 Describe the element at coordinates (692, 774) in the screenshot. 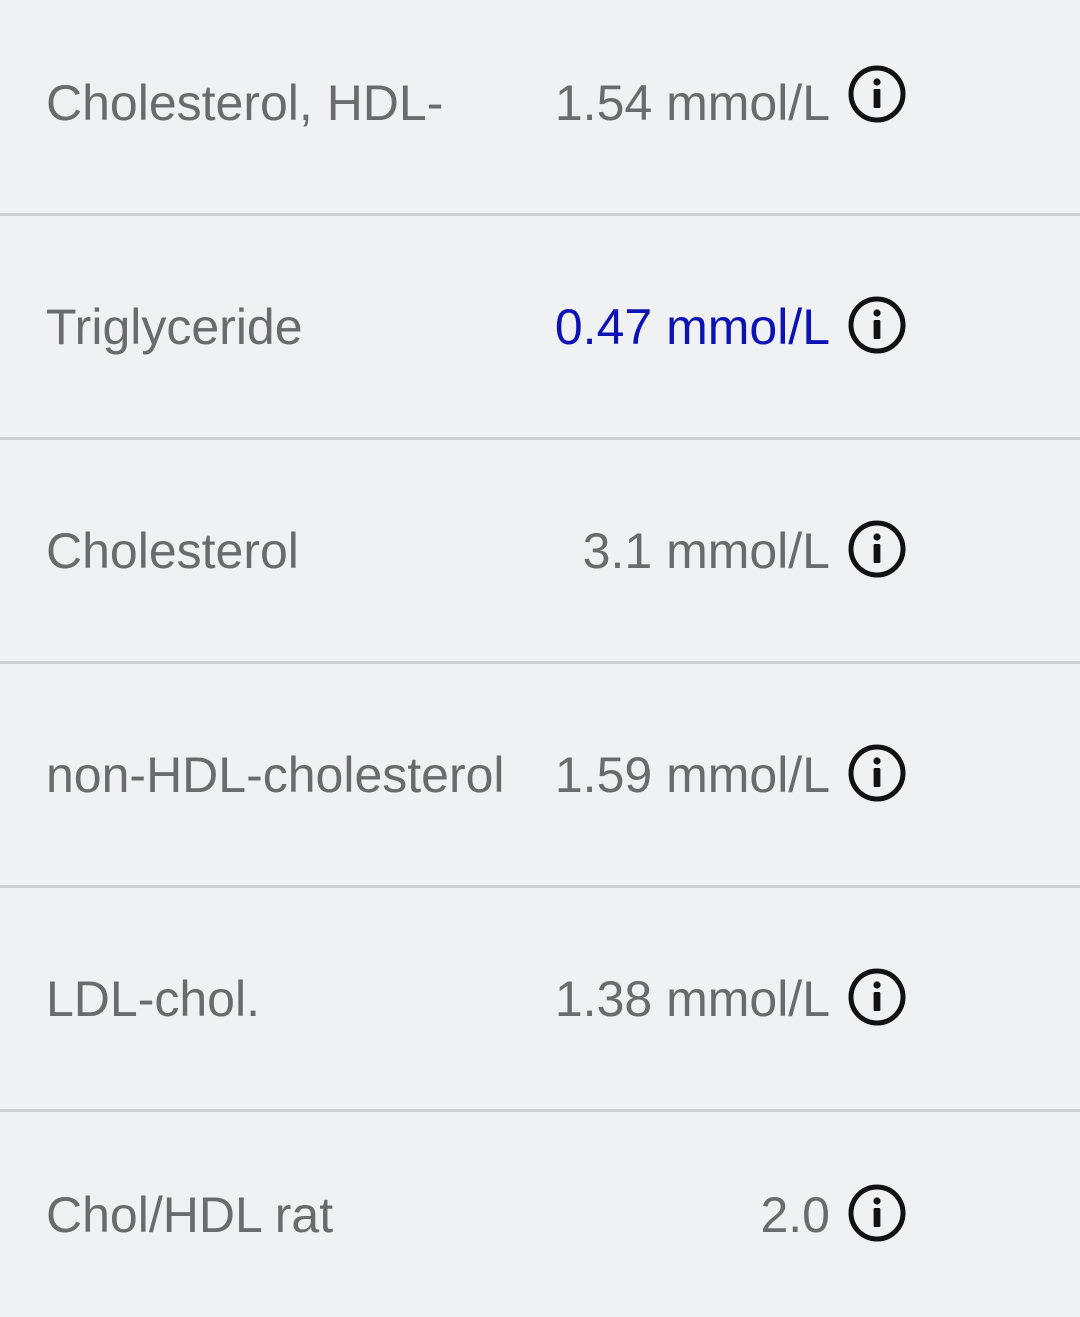

I see `result-value: 1.59 mmol/L` at that location.